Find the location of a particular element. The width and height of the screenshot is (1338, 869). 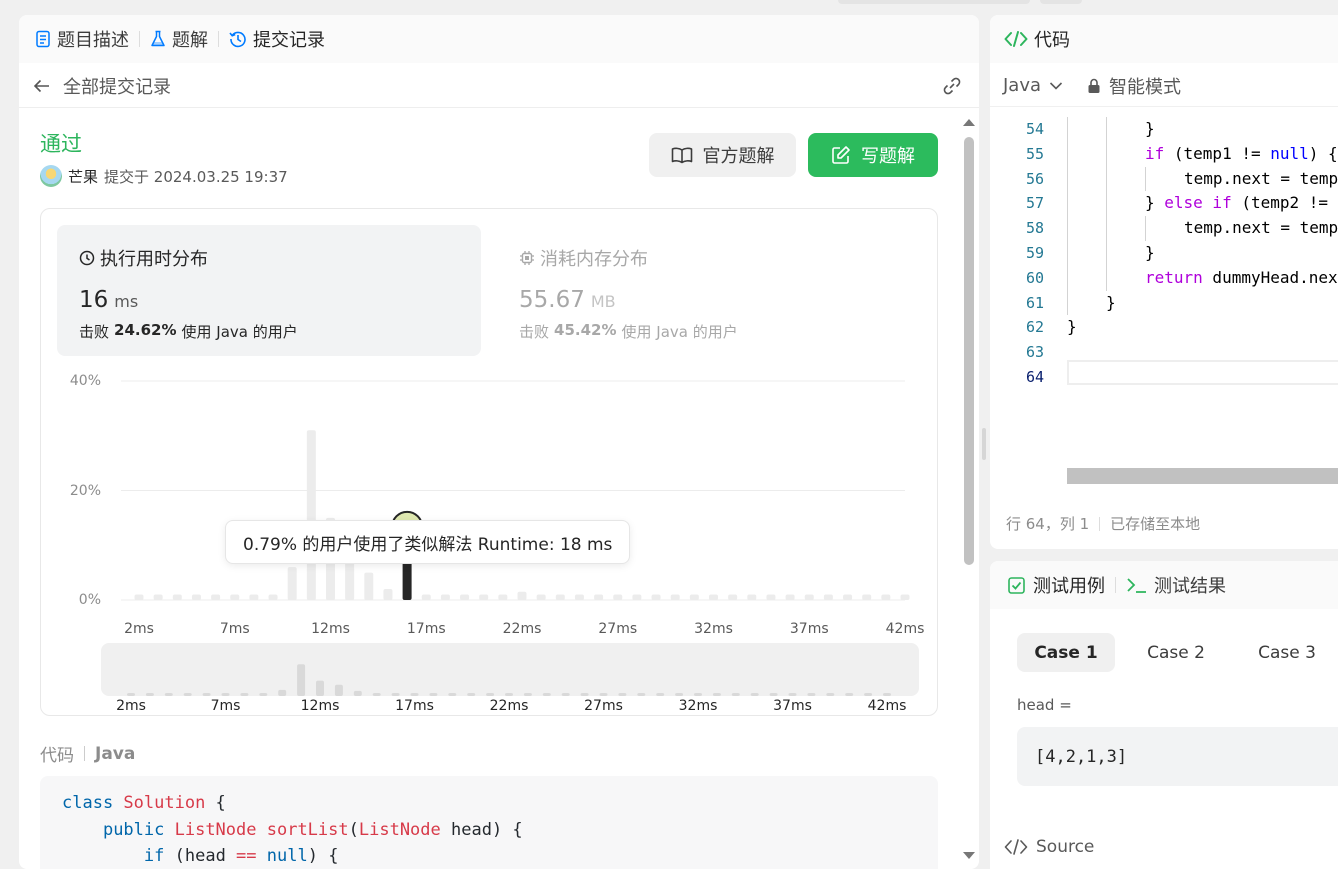

tab-testcases-label: 测试用例 is located at coordinates (1069, 586).